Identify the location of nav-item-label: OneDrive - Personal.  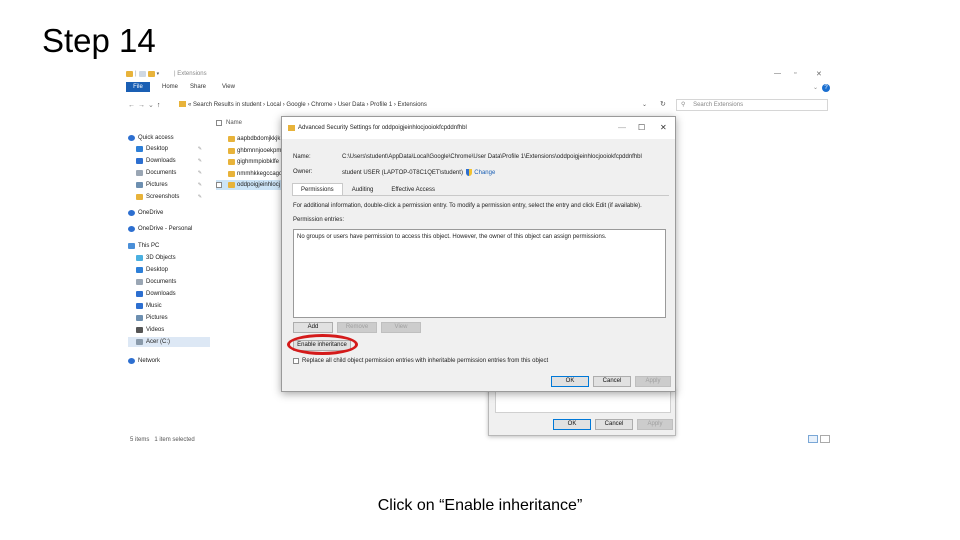
(165, 229).